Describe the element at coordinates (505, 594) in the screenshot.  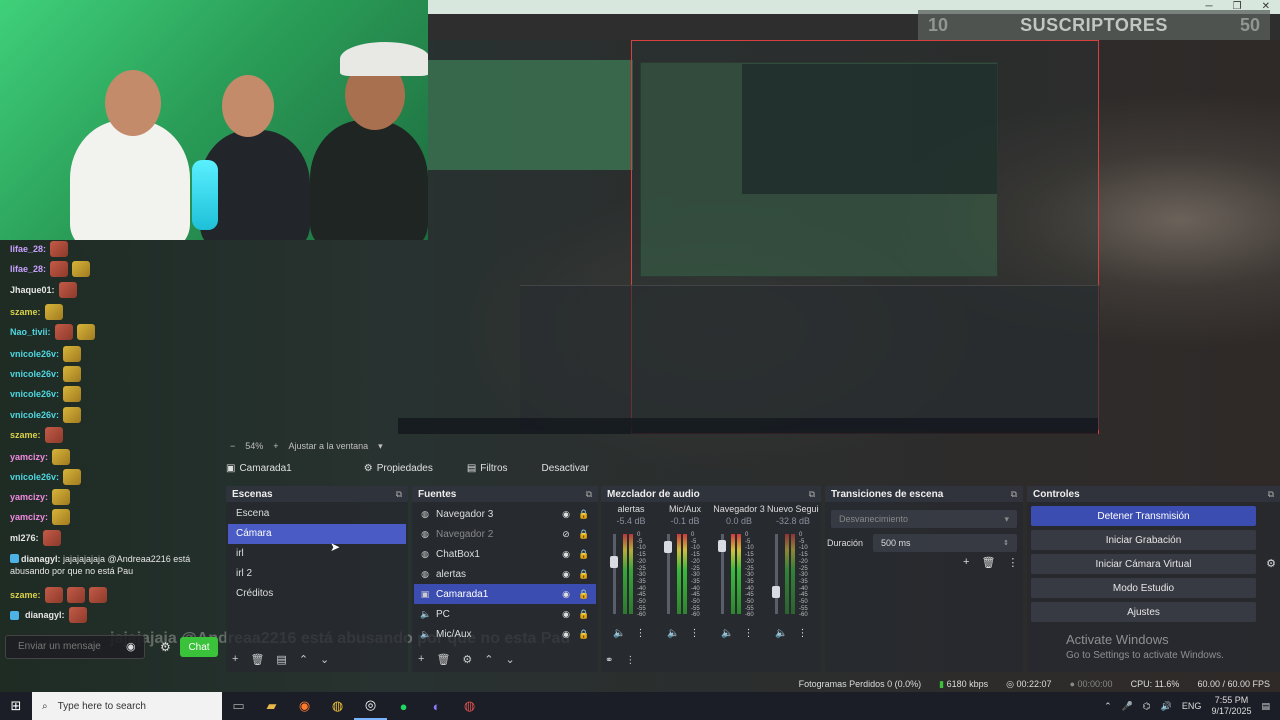
I see `source-item-selected: ▣ Camarada1 ◉ 🔒` at that location.